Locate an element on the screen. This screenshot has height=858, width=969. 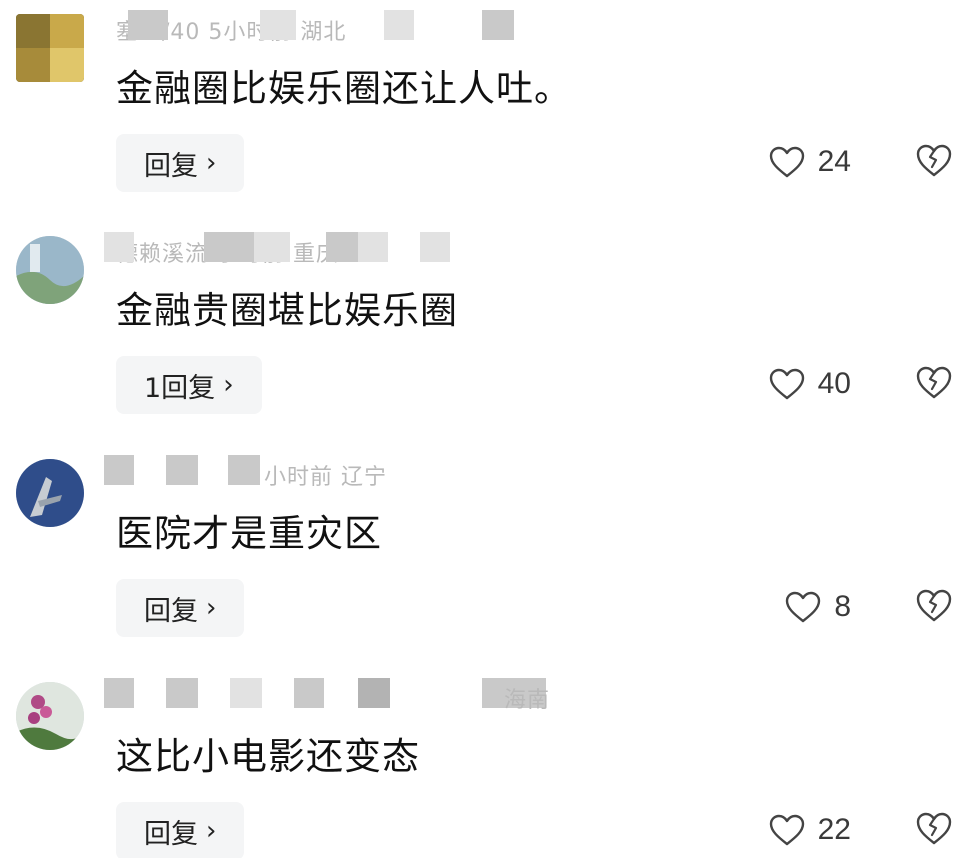
comment-text: 医院才是重灾区 is located at coordinates (249, 533).